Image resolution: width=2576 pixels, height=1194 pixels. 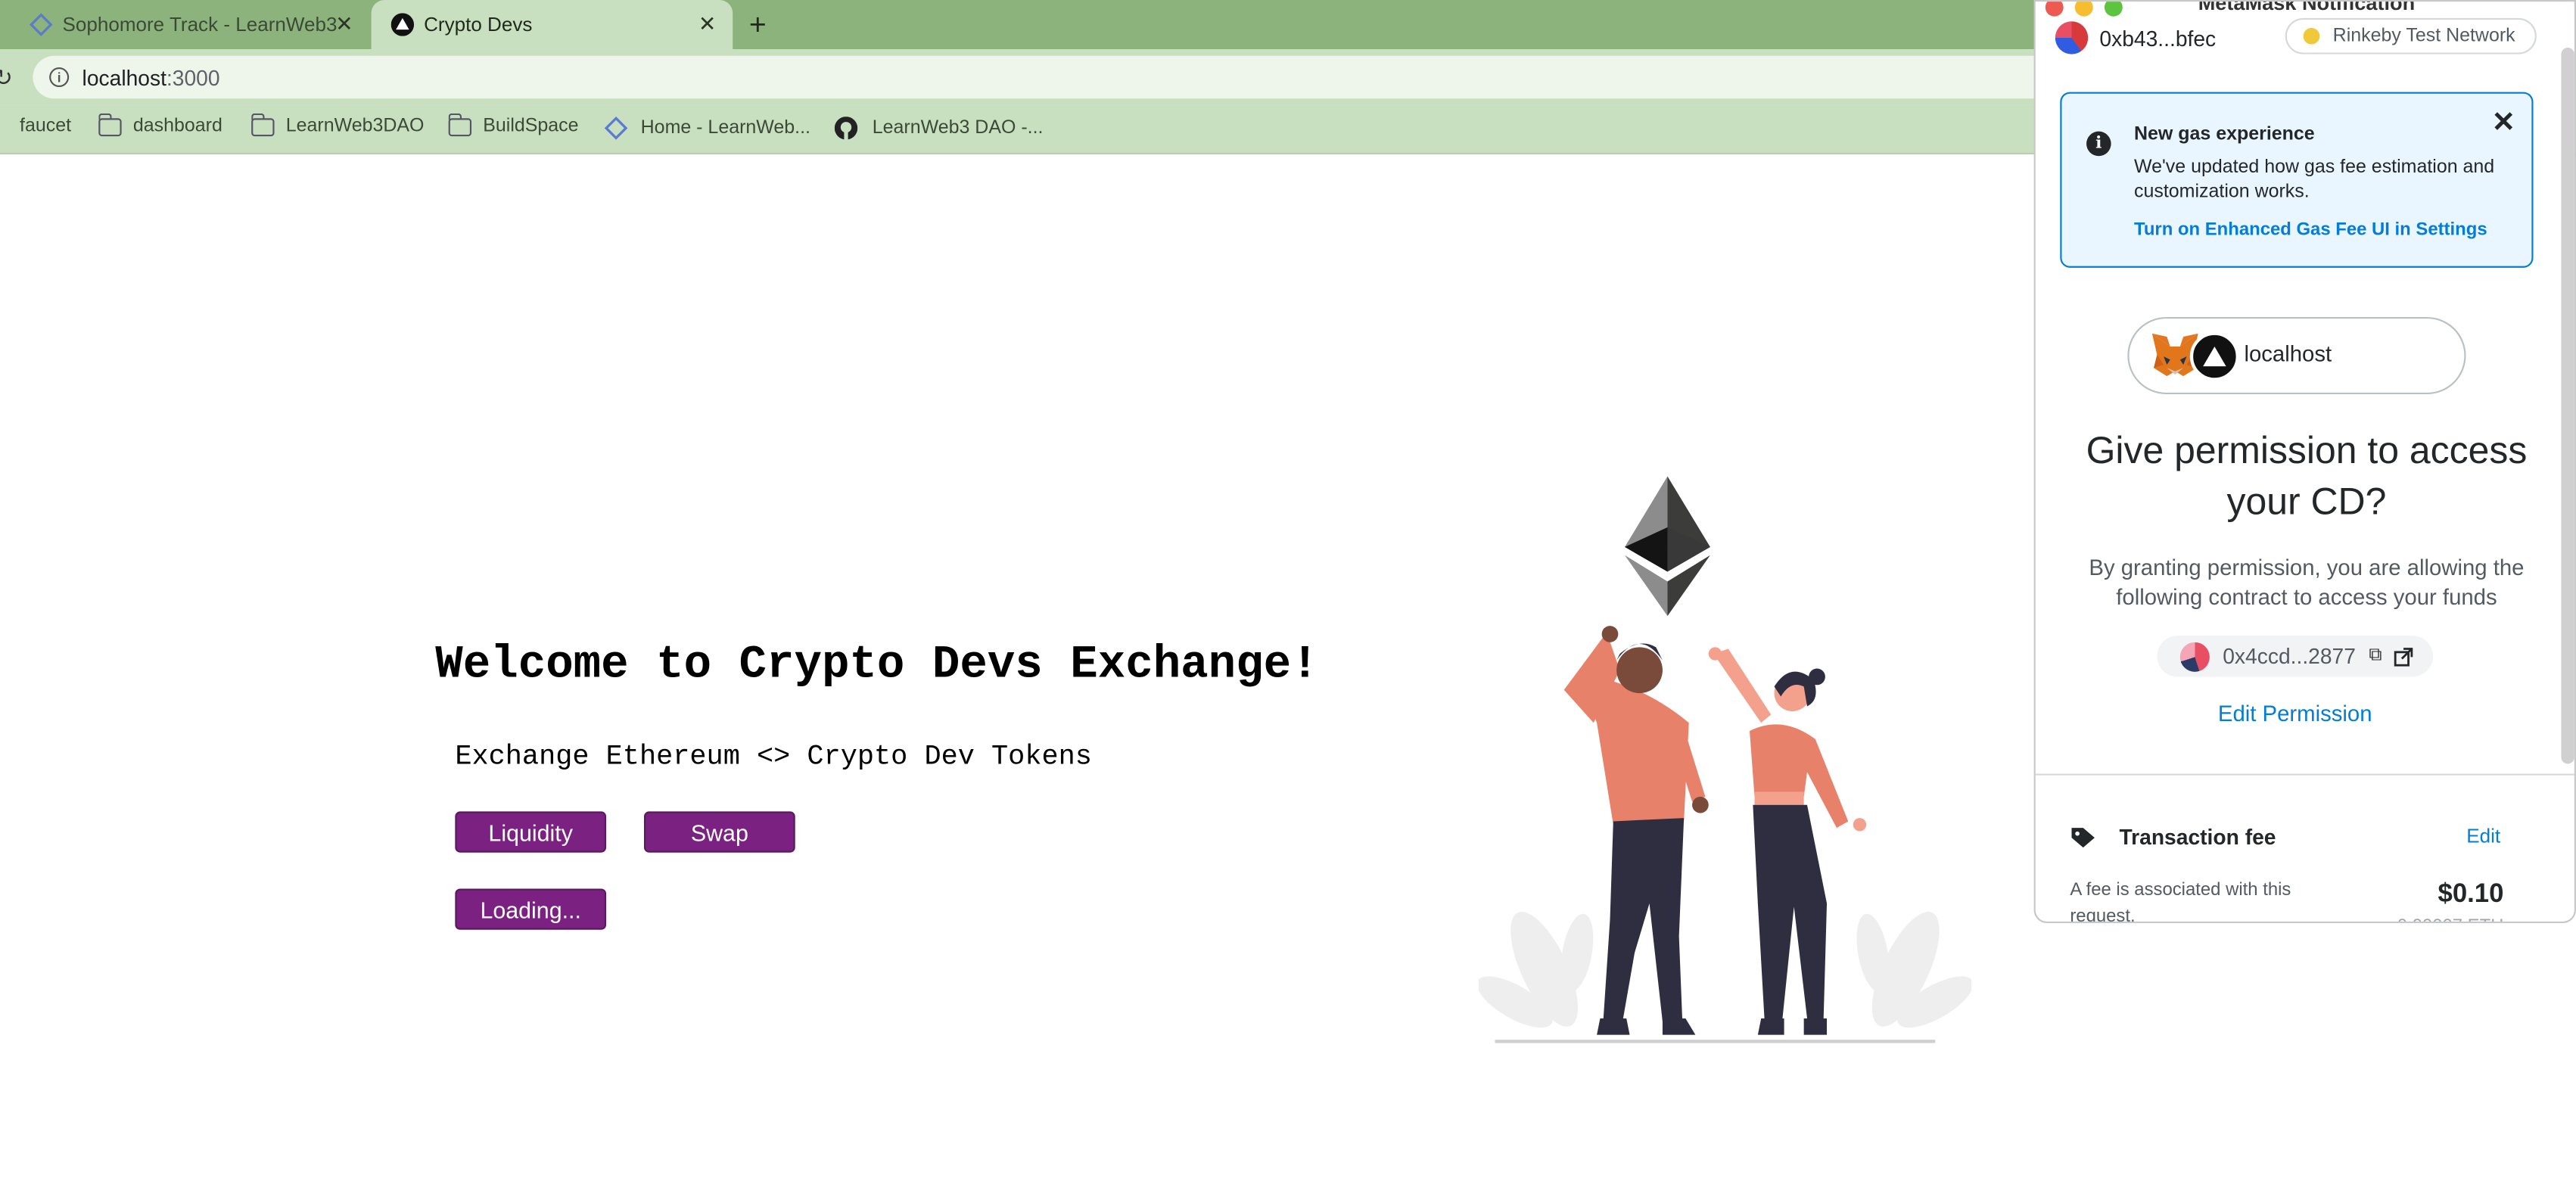 I want to click on bookmark-dashboard: dashboard, so click(x=160, y=124).